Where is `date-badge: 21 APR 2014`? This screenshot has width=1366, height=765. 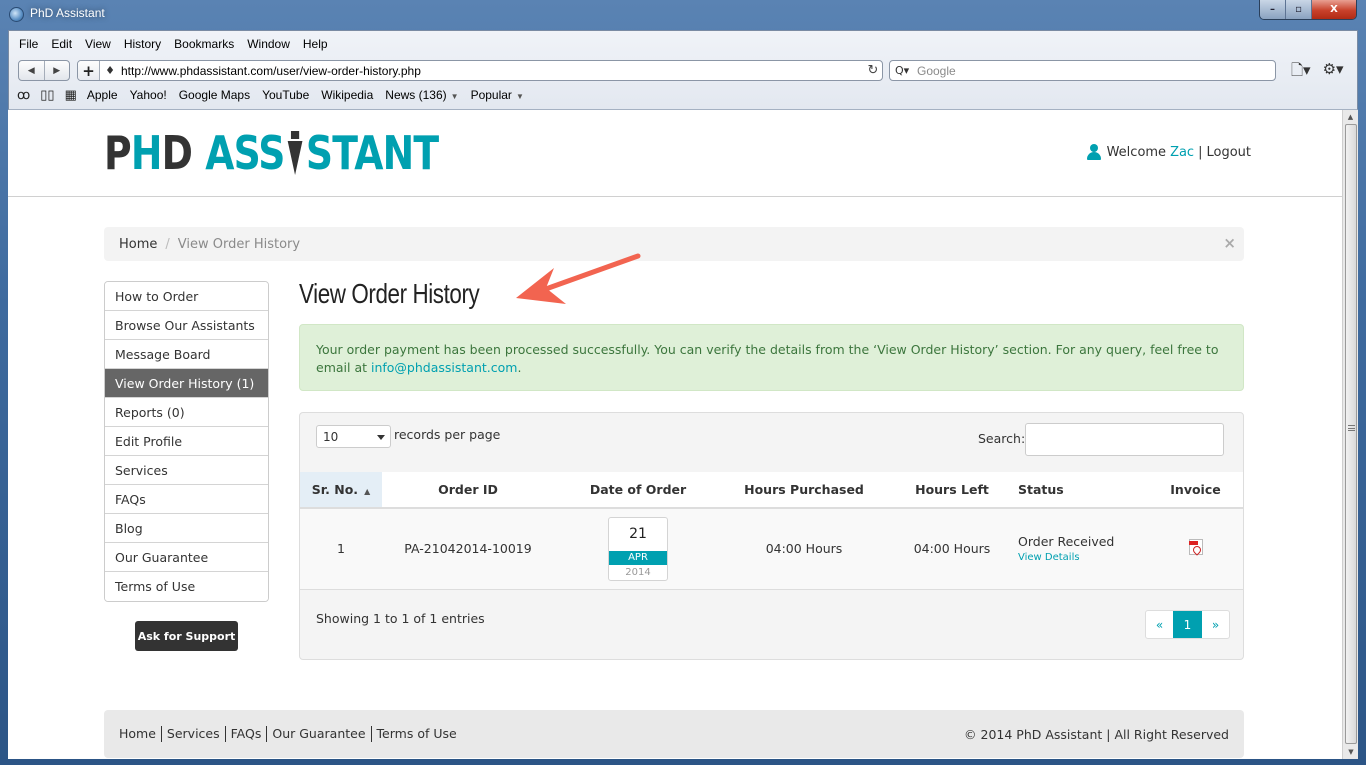 date-badge: 21 APR 2014 is located at coordinates (638, 548).